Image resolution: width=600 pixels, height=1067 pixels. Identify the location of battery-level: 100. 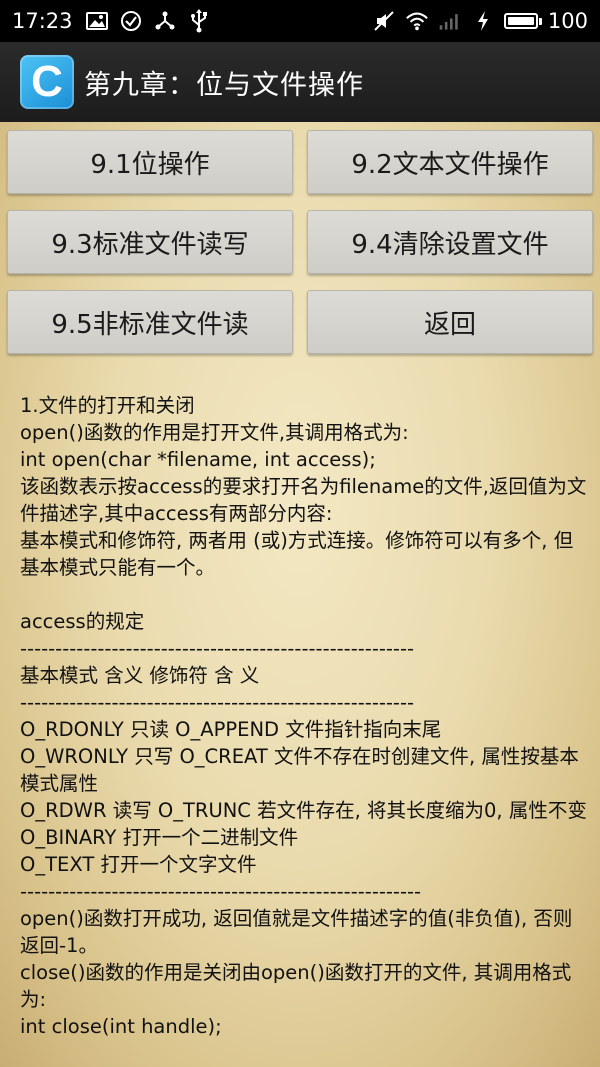
(567, 21).